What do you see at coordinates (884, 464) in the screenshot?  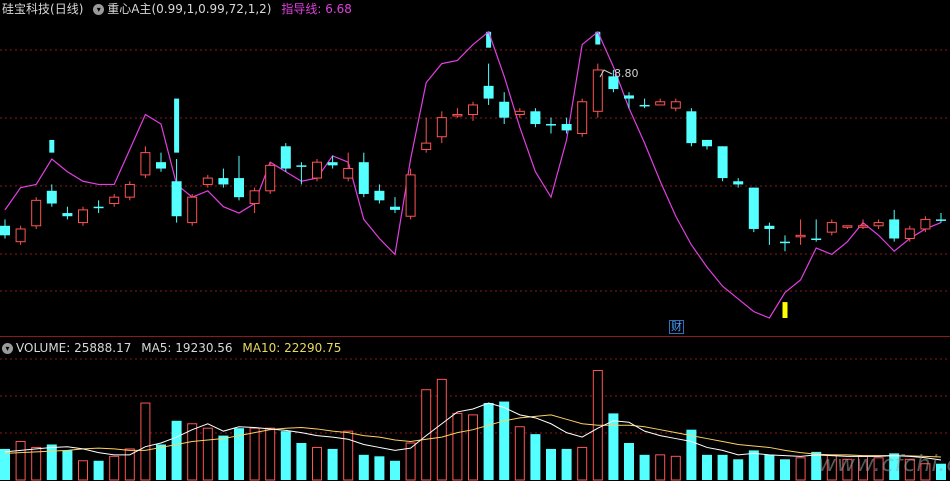 I see `site-watermark: www.cfchi.com` at bounding box center [884, 464].